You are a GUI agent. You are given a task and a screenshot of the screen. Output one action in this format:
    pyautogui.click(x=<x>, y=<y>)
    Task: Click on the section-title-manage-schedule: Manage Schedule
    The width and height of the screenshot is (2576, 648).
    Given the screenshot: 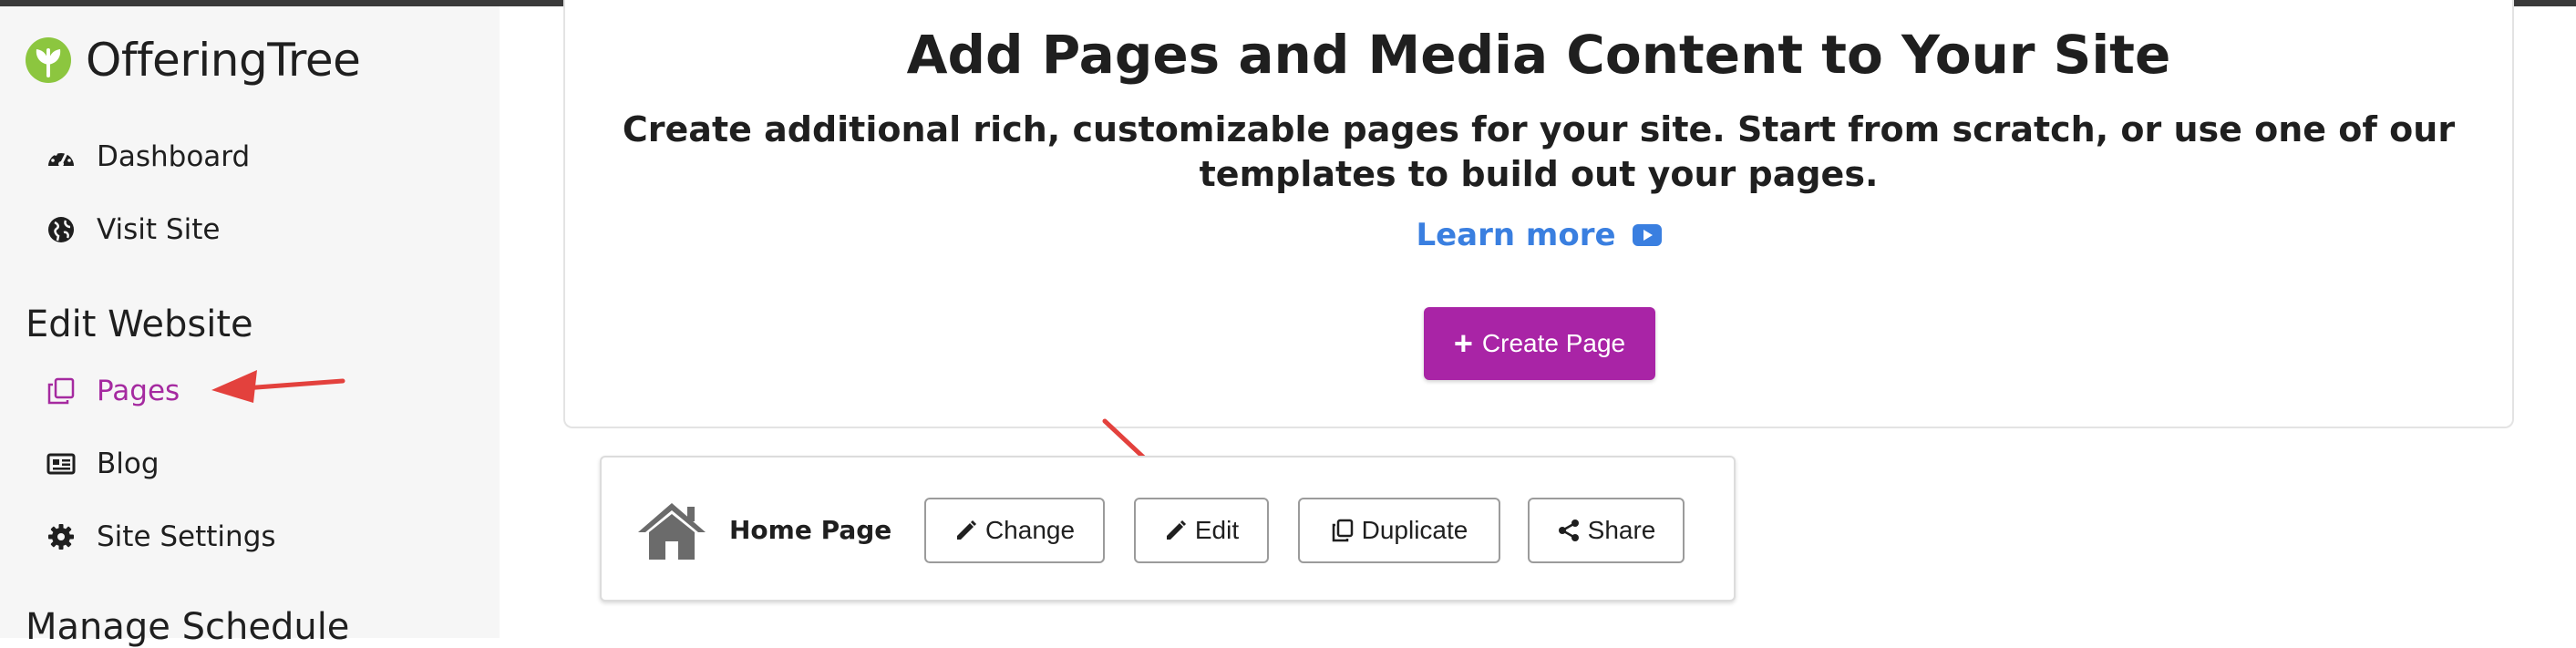 What is the action you would take?
    pyautogui.click(x=188, y=627)
    